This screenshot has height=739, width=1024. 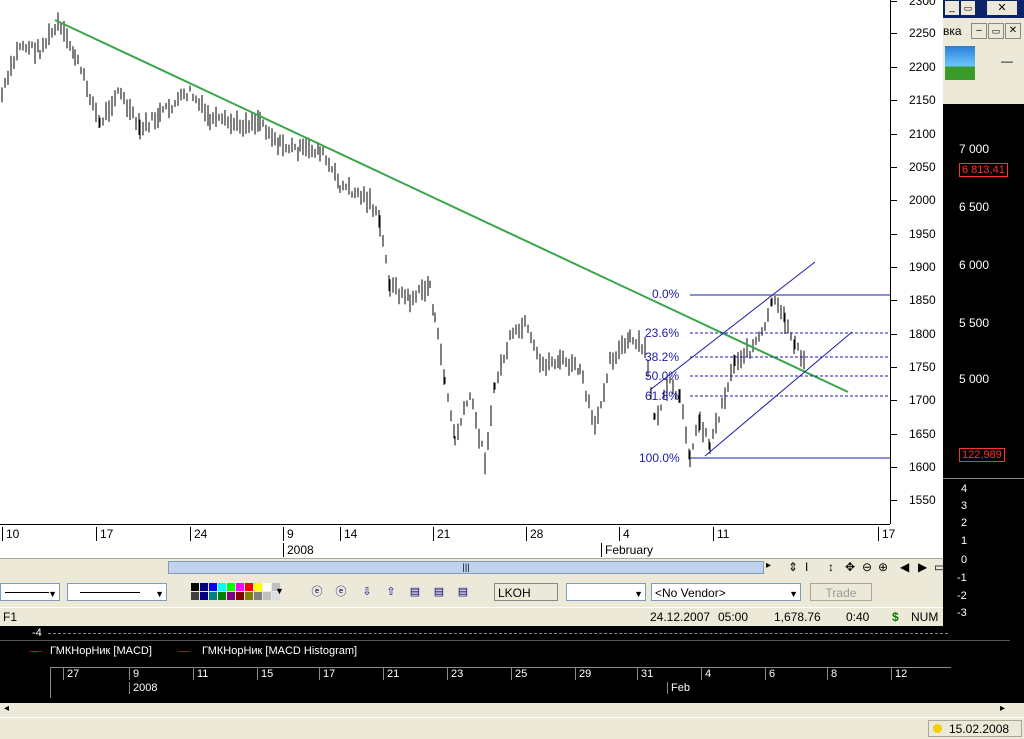 I want to click on line-style-select: ▼, so click(x=30, y=592).